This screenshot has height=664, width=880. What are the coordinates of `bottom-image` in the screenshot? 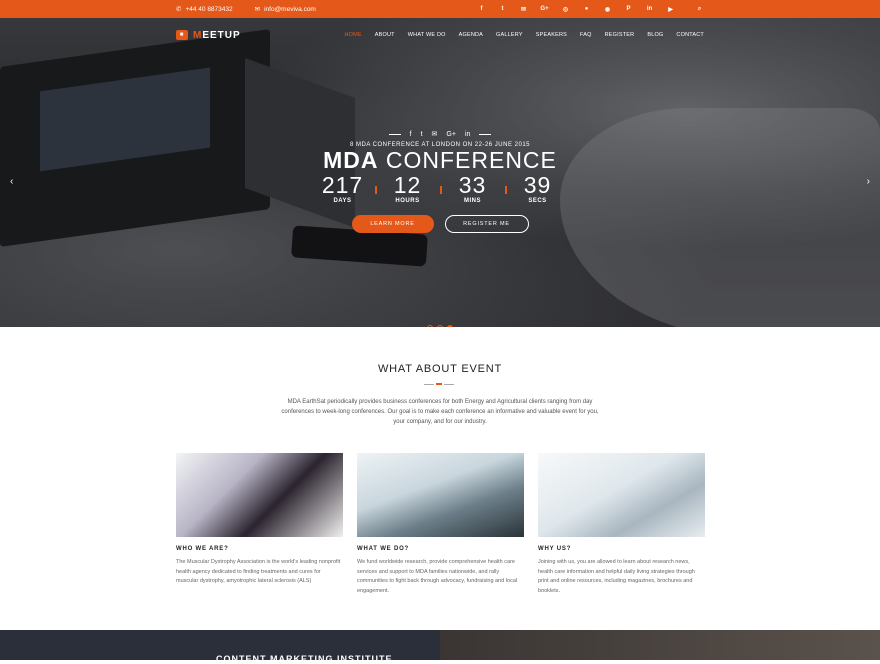 It's located at (660, 645).